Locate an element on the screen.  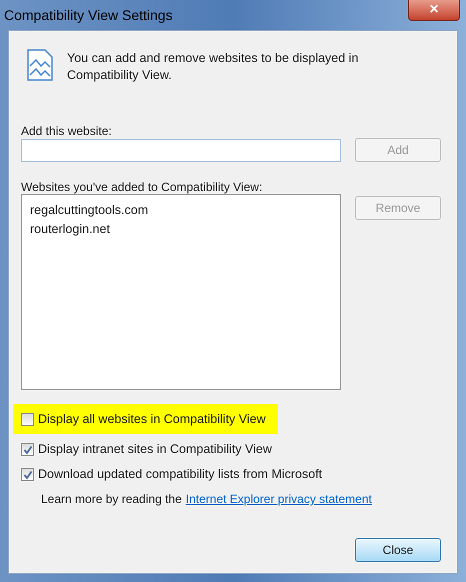
website-input-field is located at coordinates (181, 150).